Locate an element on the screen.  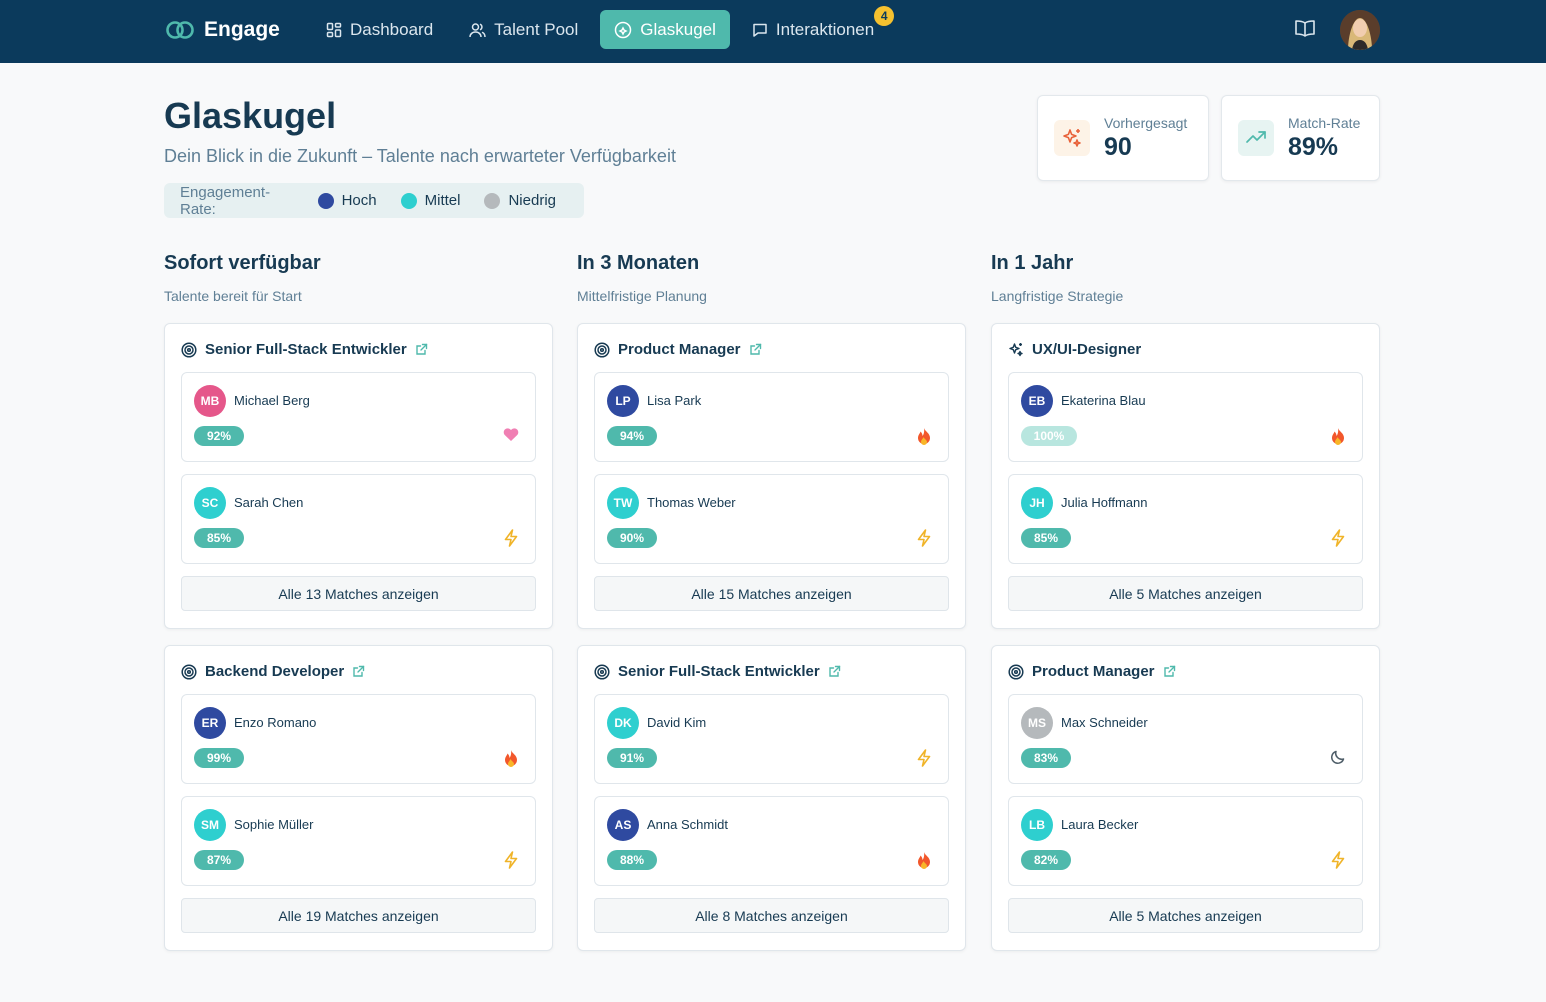
nav-tab-dashboard: Dashboard is located at coordinates (379, 29).